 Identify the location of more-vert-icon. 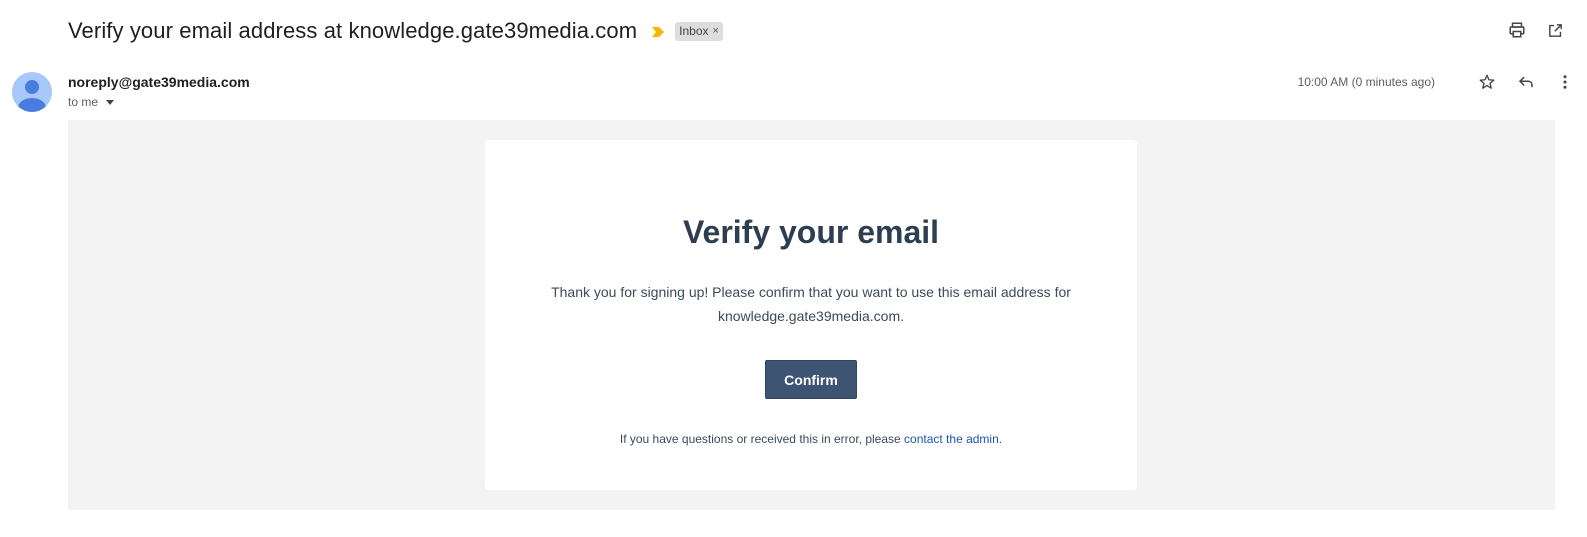
(1565, 82).